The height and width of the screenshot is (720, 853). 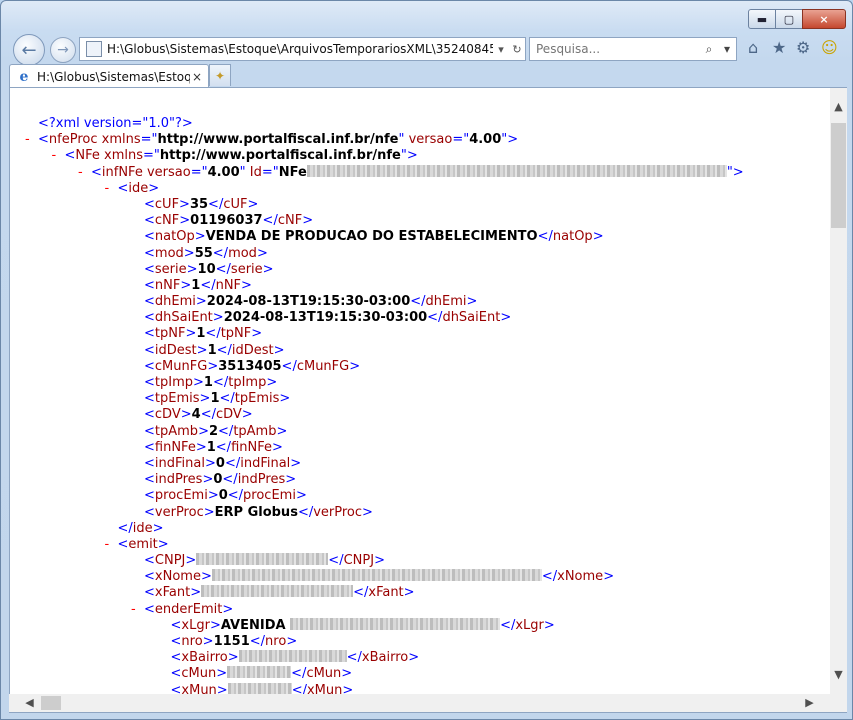 What do you see at coordinates (197, 77) in the screenshot?
I see `tab-close-icon: ×` at bounding box center [197, 77].